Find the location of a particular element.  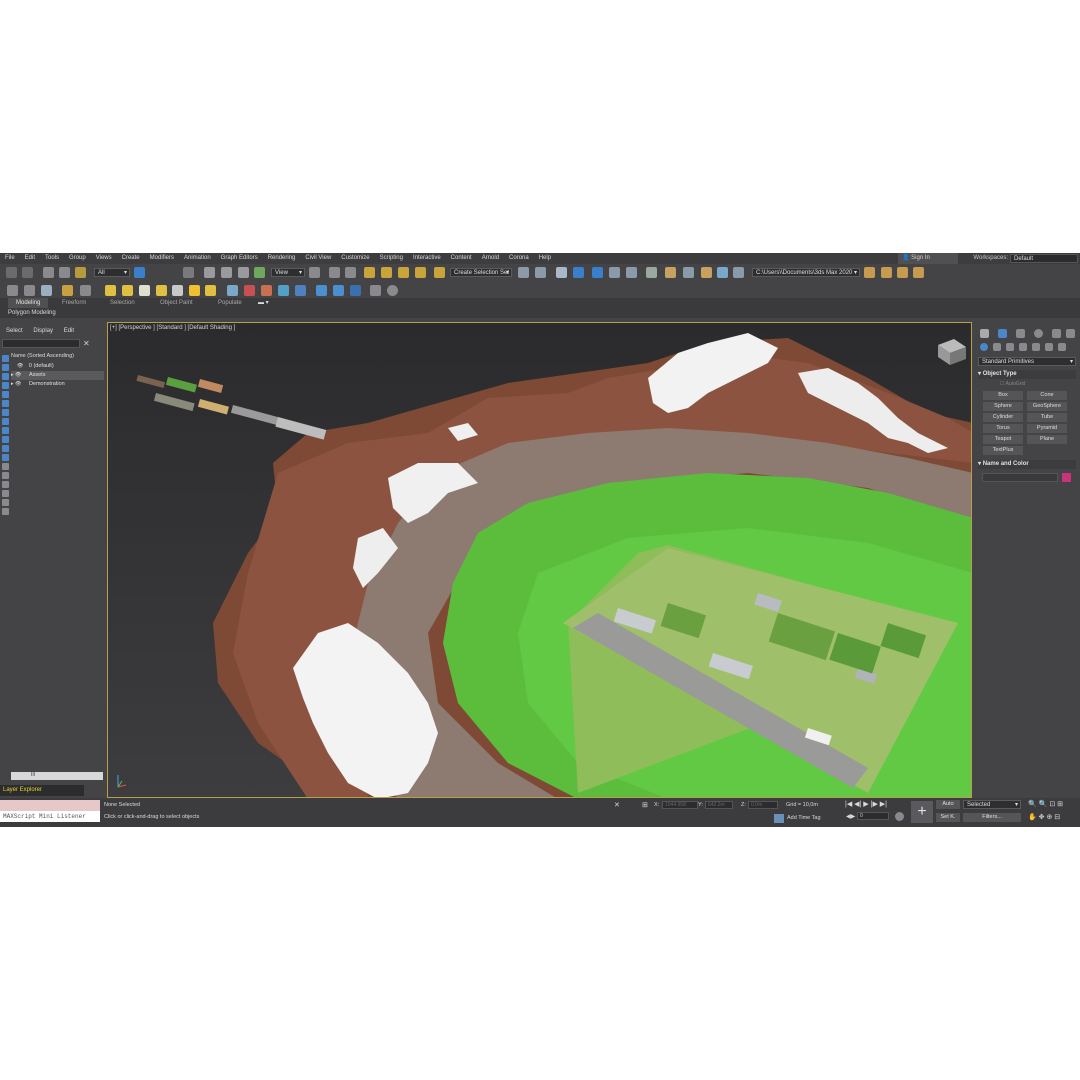

archive-project-icon is located at coordinates (918, 272).